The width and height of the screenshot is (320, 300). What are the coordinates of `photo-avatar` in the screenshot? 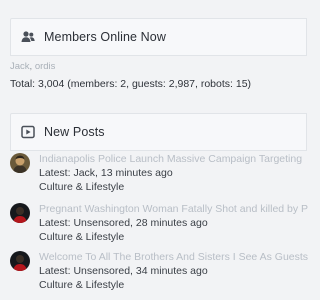 It's located at (20, 163).